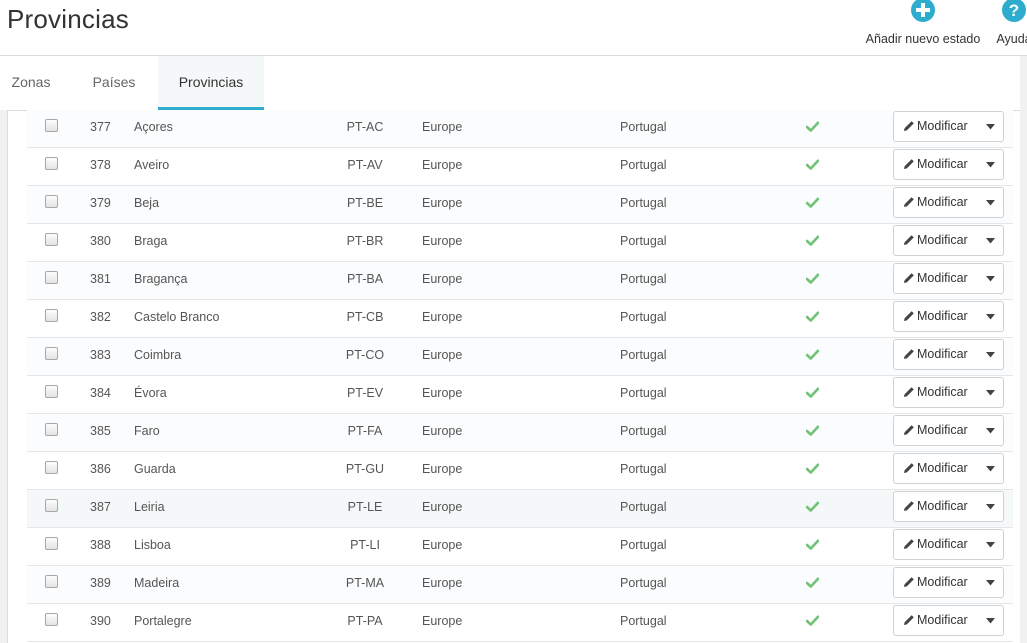 This screenshot has width=1027, height=643. I want to click on table-row: 379 Beja PT-BE Europe Portugal Modificar, so click(520, 205).